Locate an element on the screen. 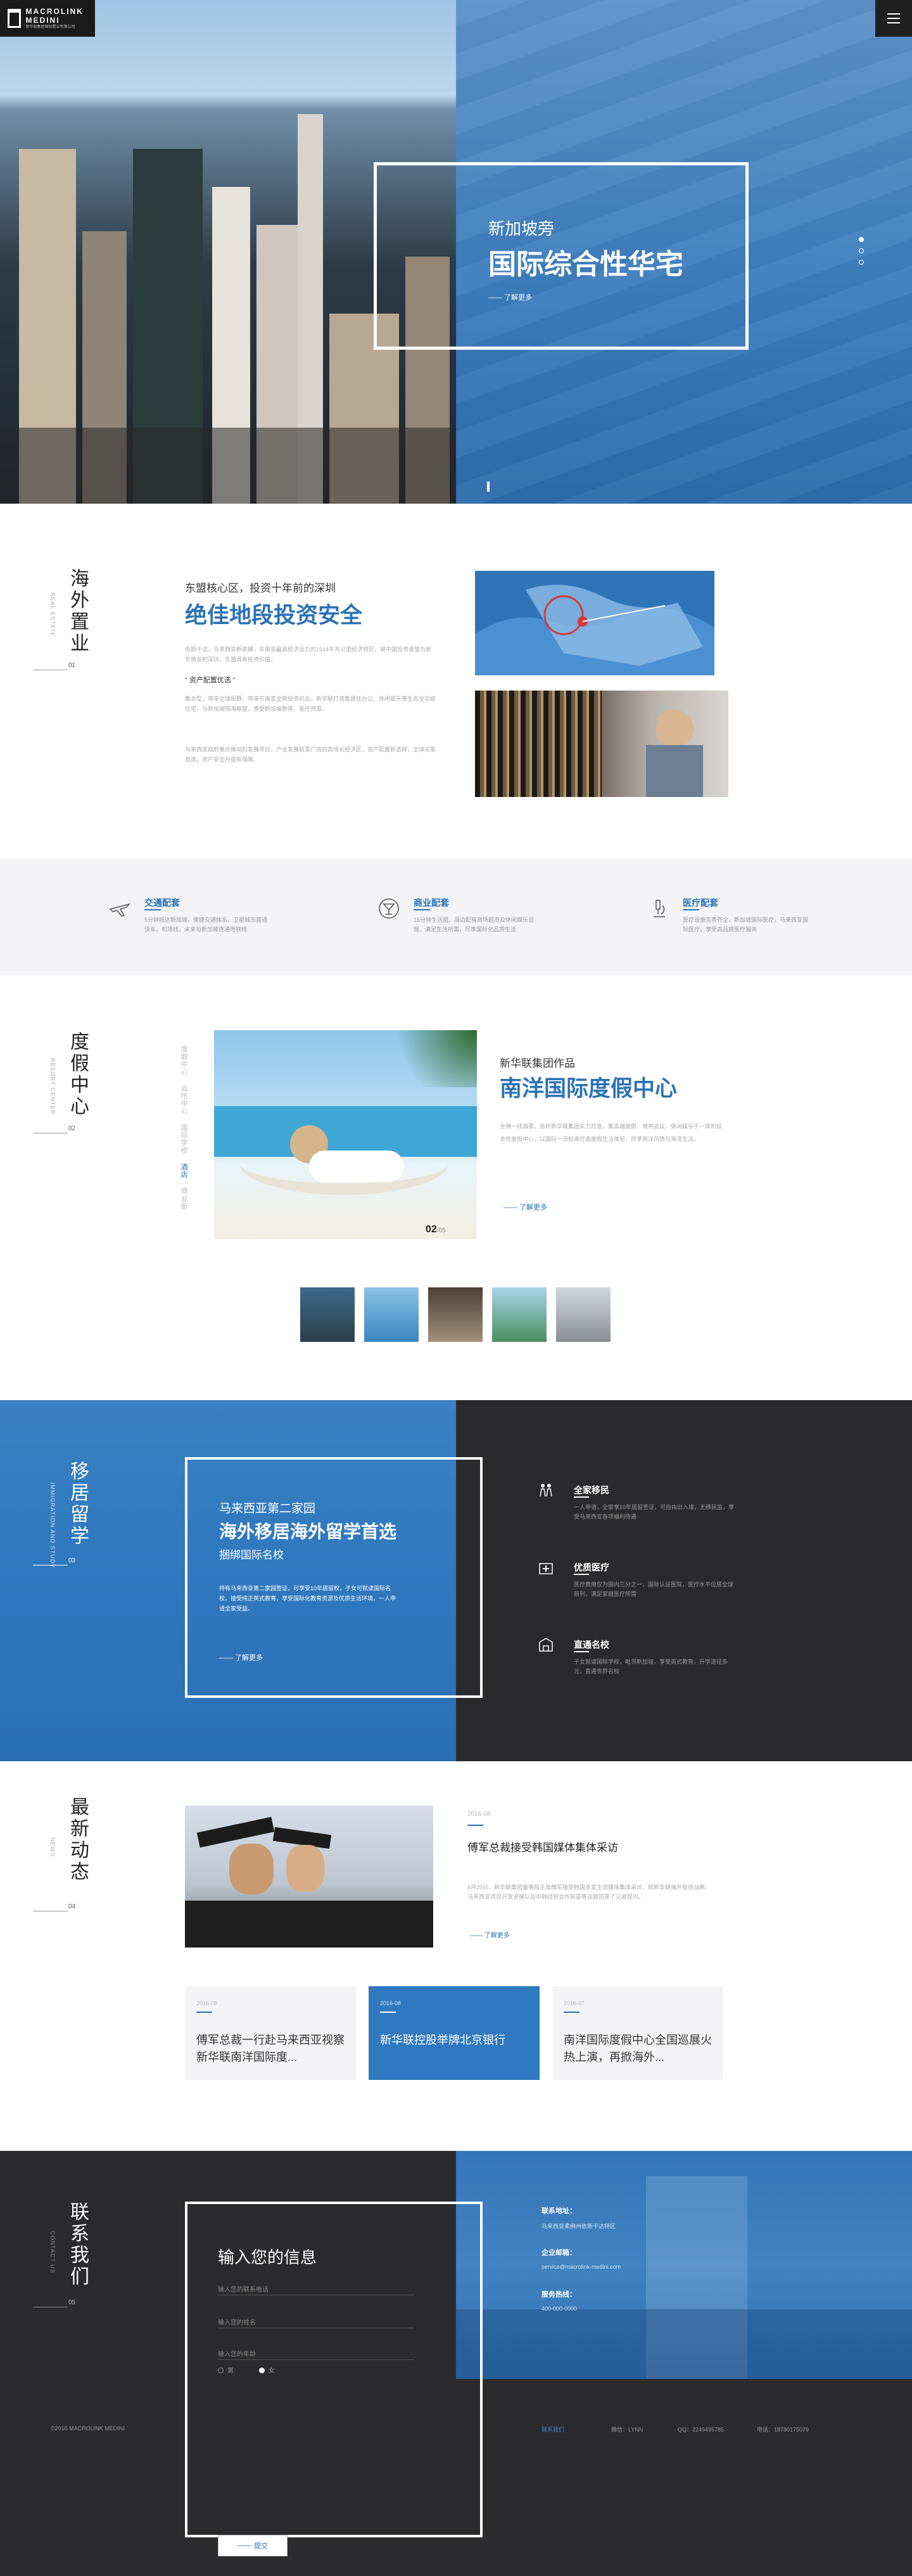  section-subtitle: REAL ESTATE is located at coordinates (52, 615).